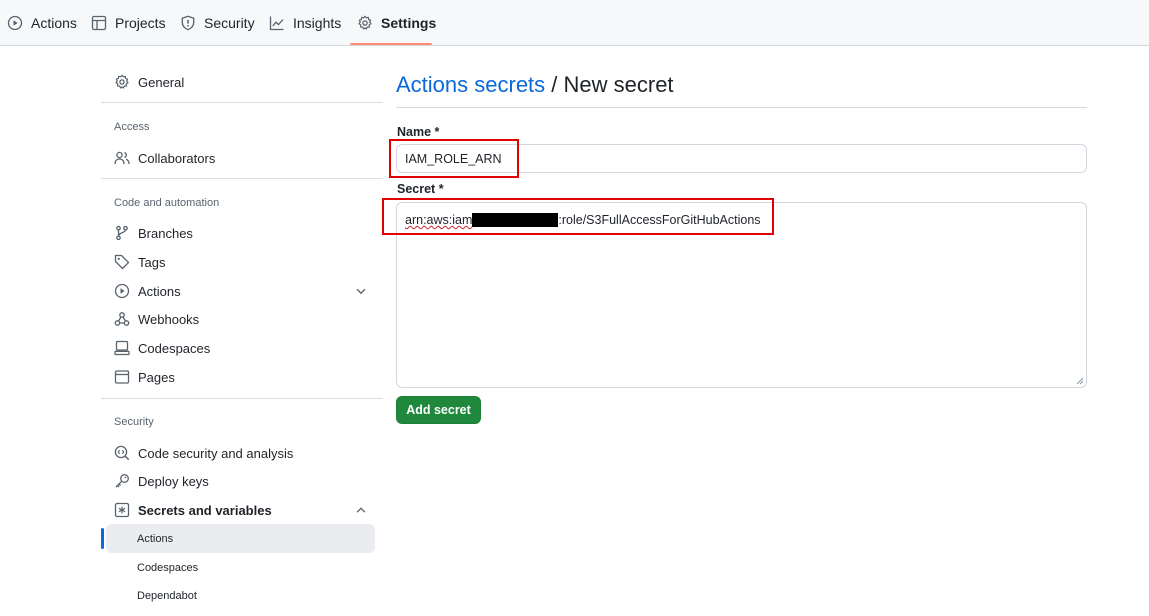 Image resolution: width=1149 pixels, height=616 pixels. I want to click on webhook-icon, so click(122, 319).